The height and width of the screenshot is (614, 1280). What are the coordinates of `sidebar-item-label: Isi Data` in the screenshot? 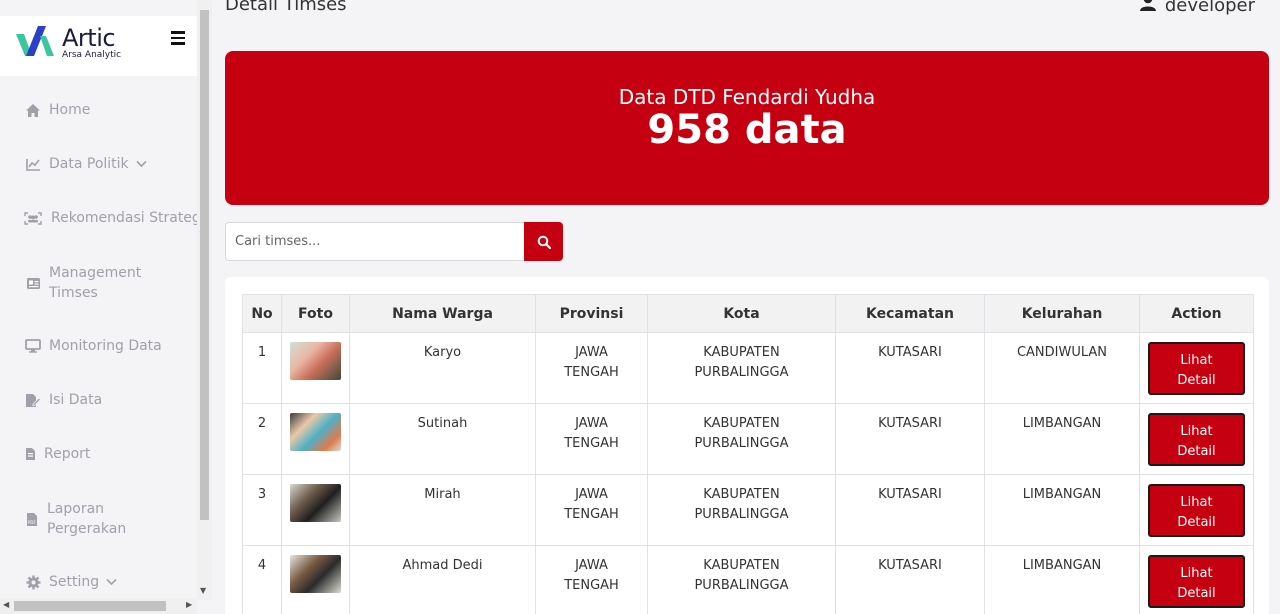 It's located at (76, 400).